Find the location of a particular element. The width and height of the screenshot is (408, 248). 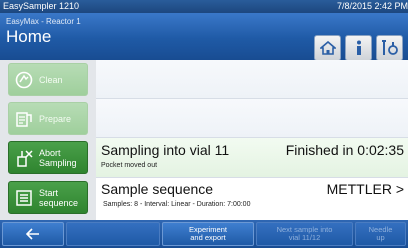

abort-sampling-button: Abort Sampling is located at coordinates (48, 157).